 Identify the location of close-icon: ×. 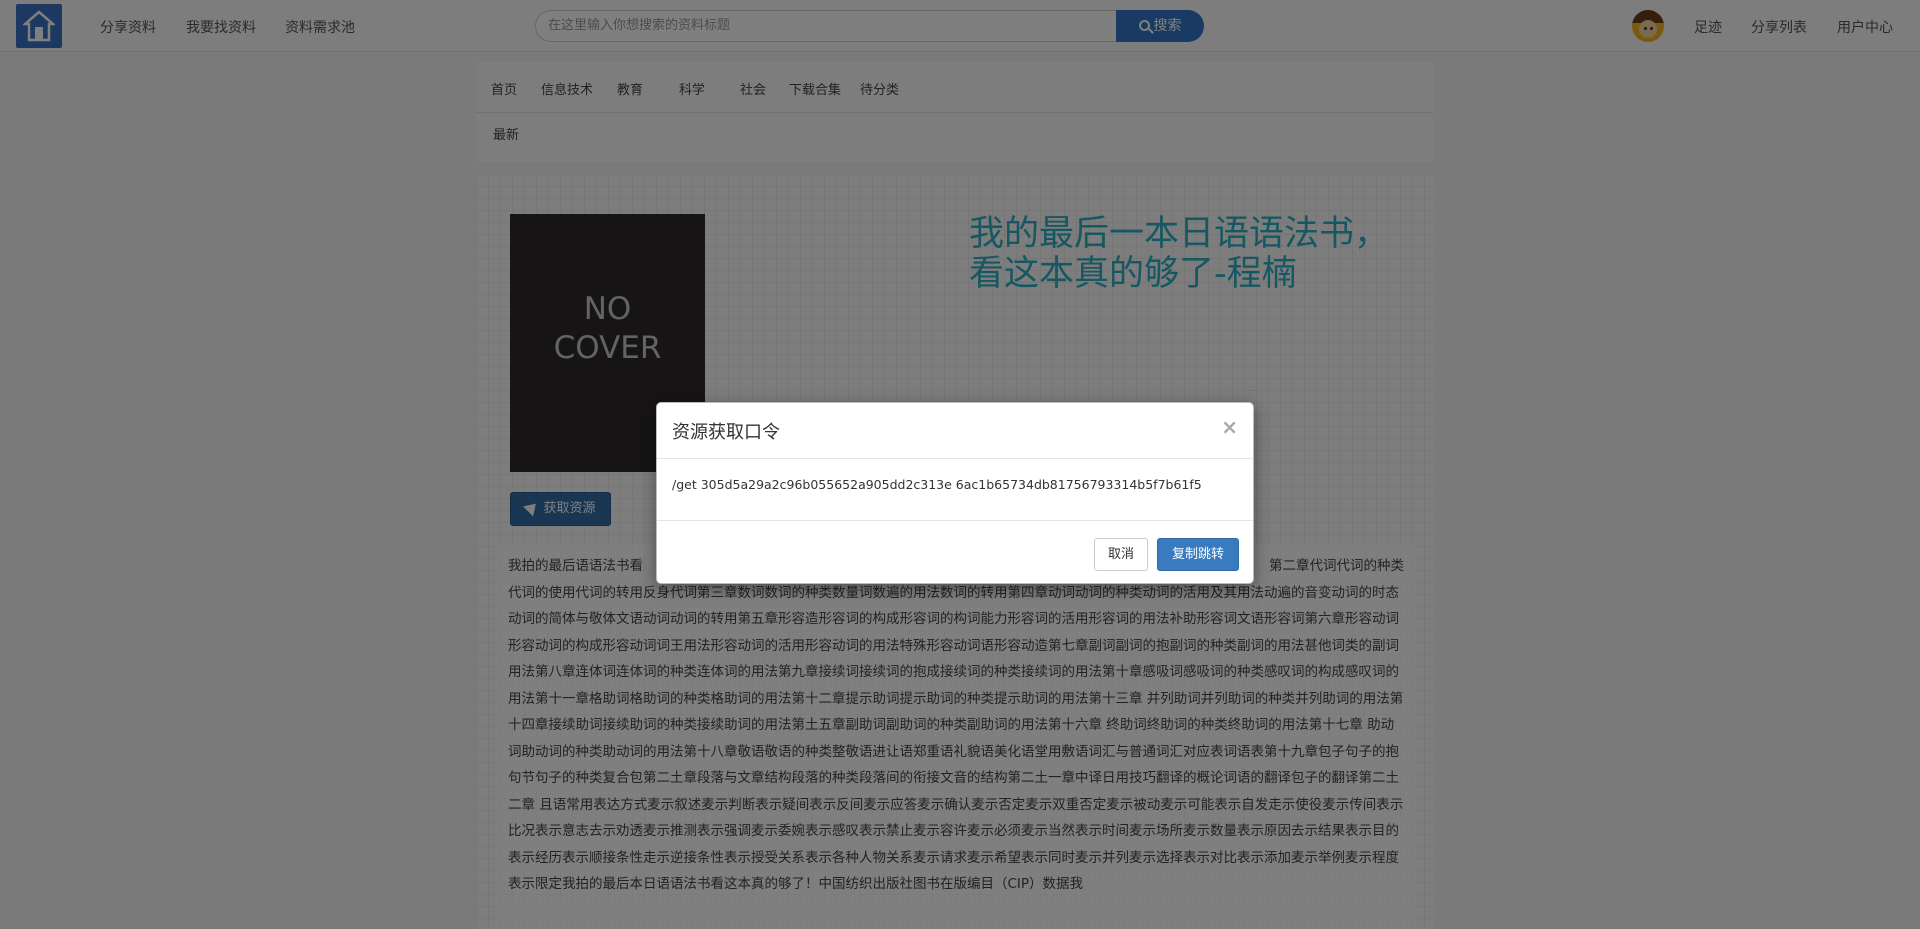
(1229, 427).